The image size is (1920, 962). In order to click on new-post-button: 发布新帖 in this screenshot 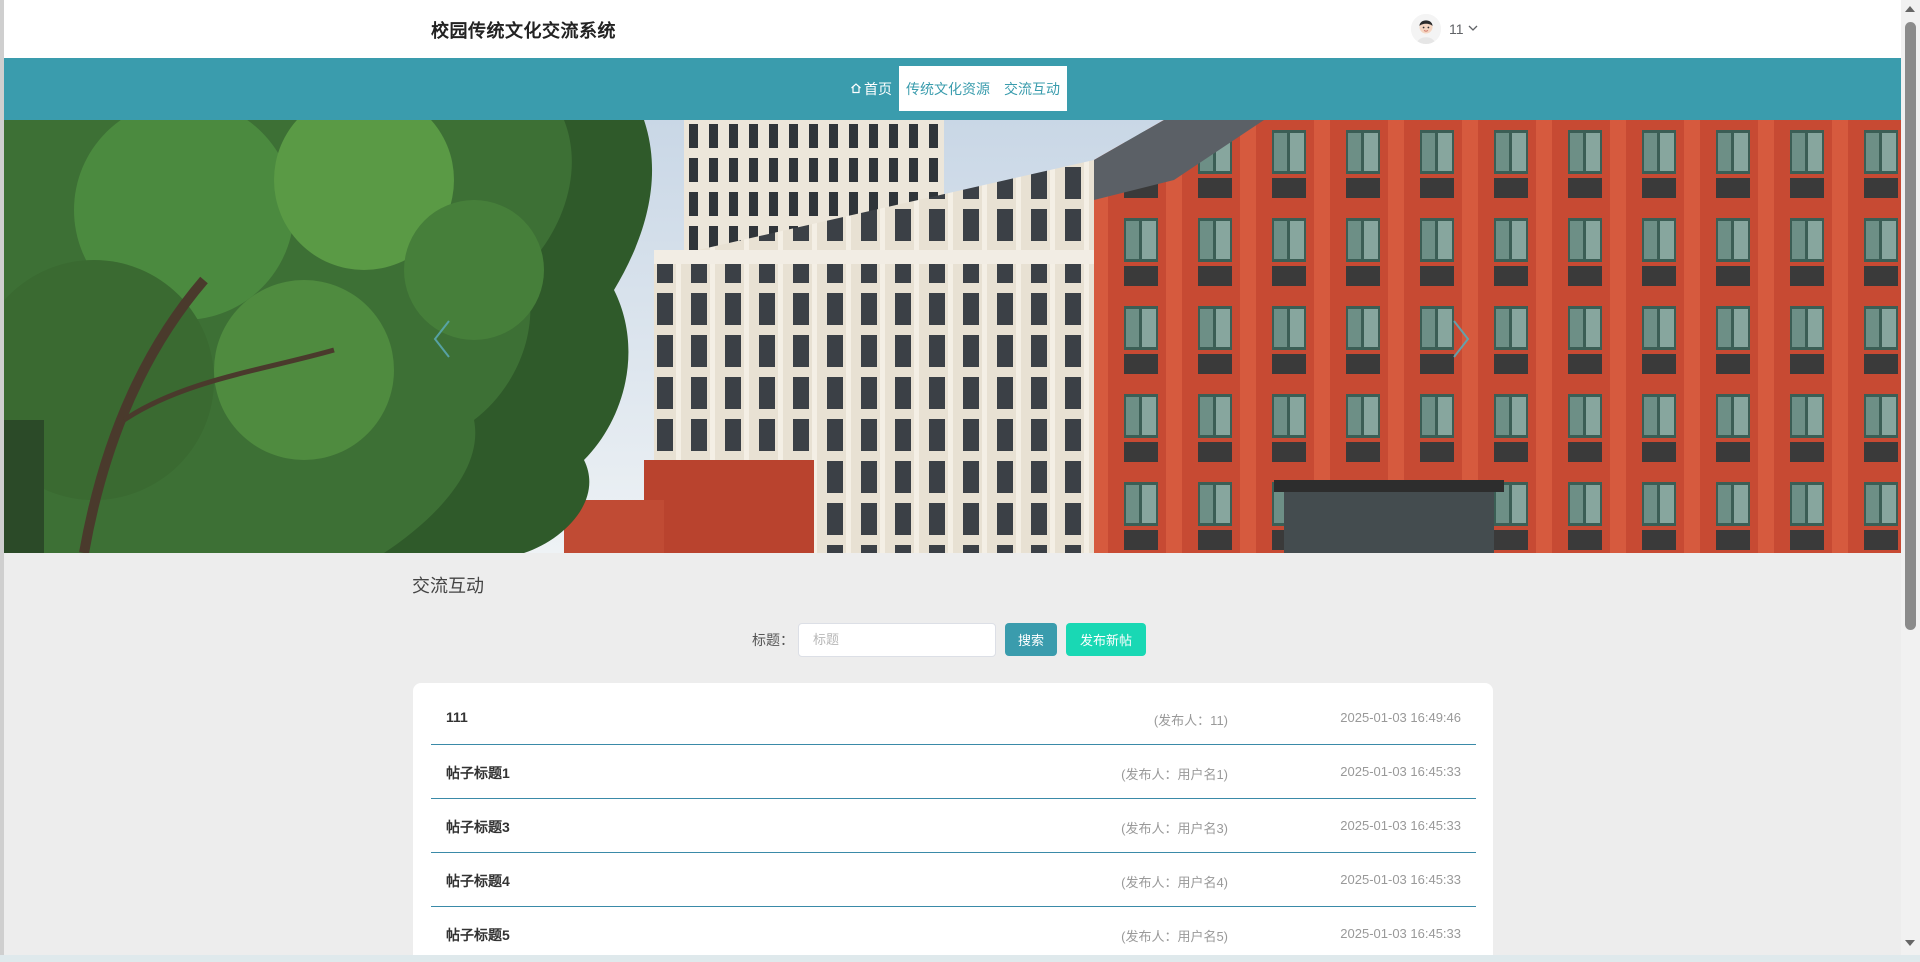, I will do `click(1106, 639)`.